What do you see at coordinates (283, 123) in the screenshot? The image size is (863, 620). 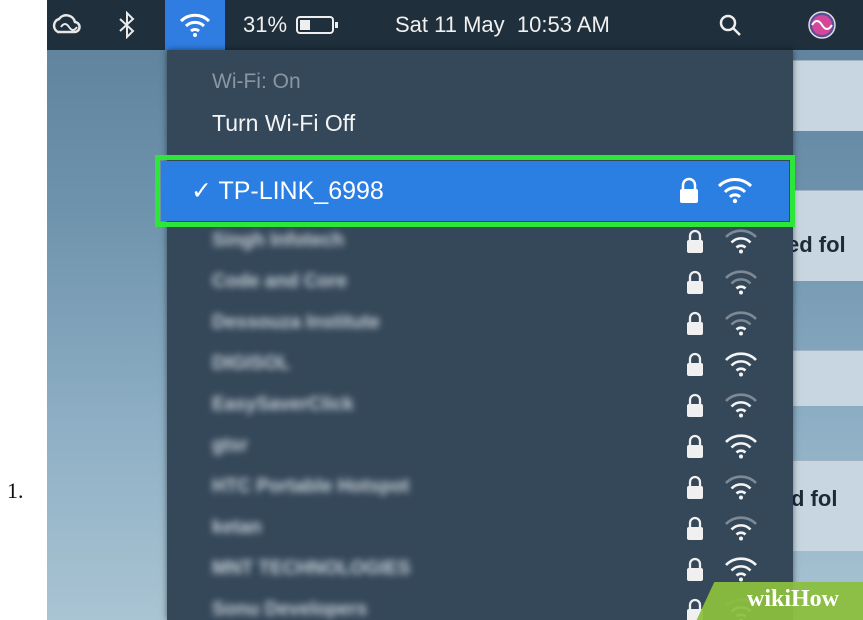 I see `turn-wifi-off-item: Turn Wi-Fi Off` at bounding box center [283, 123].